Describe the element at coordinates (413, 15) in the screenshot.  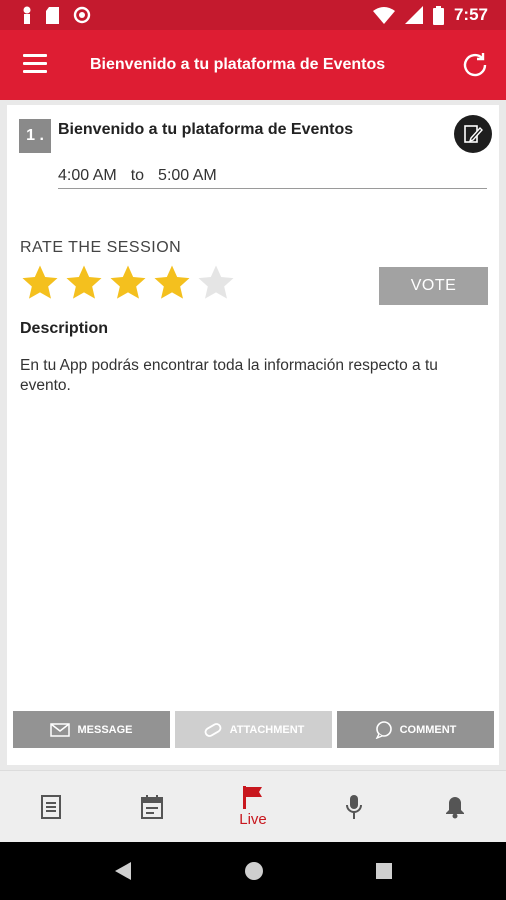
I see `signal-icon` at that location.